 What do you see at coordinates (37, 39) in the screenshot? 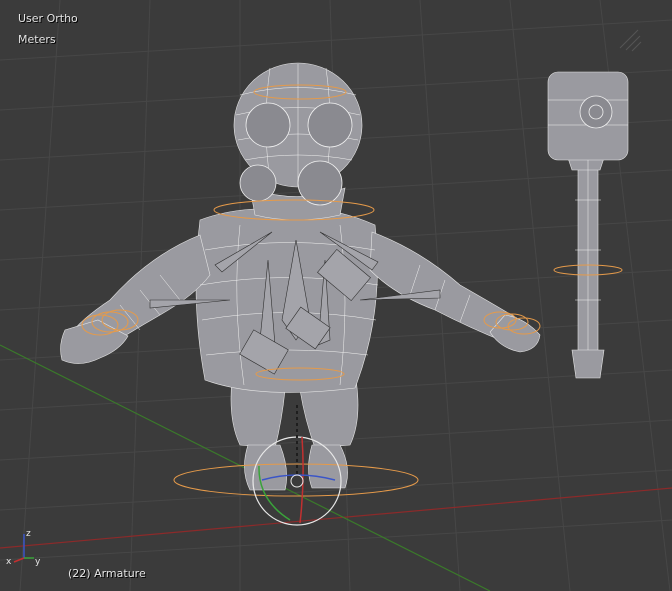
I see `units-label: Meters` at bounding box center [37, 39].